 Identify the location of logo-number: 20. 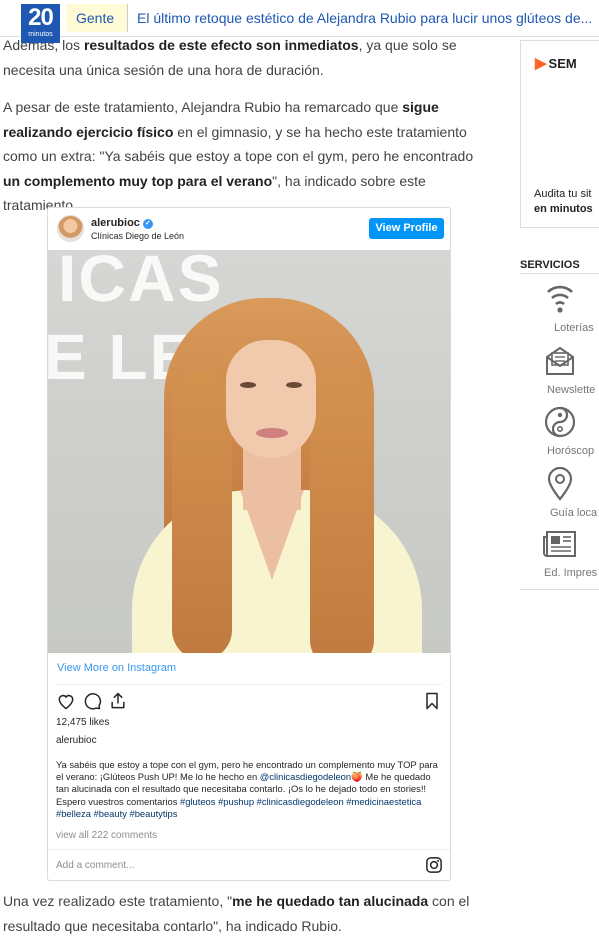
(41, 17).